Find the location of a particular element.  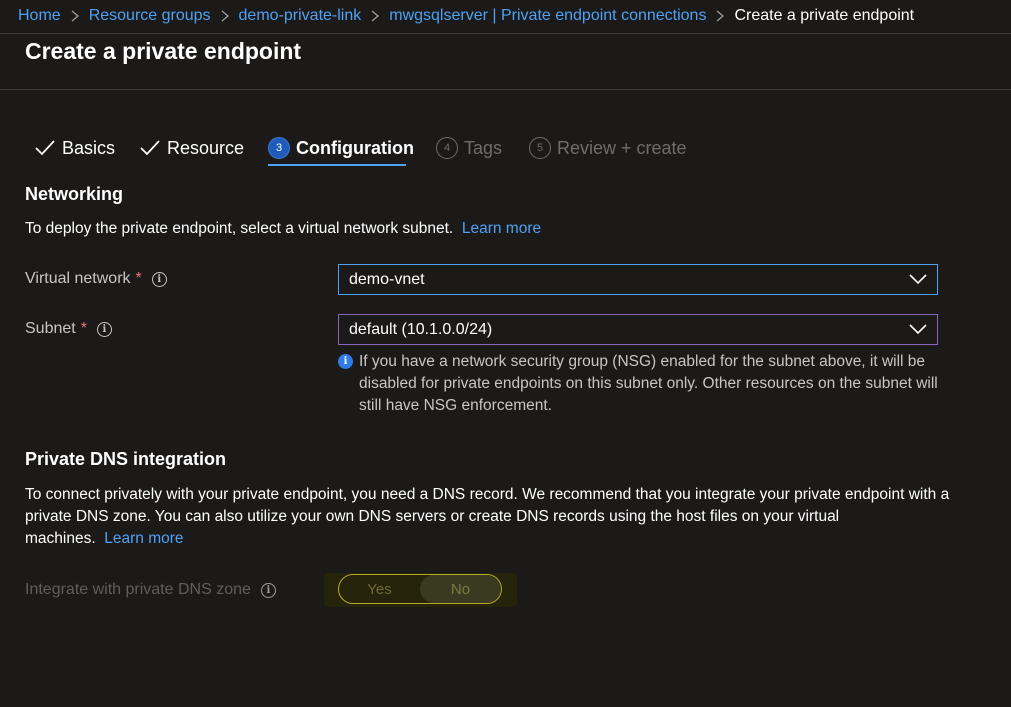

tab-label: Review + create is located at coordinates (622, 147).